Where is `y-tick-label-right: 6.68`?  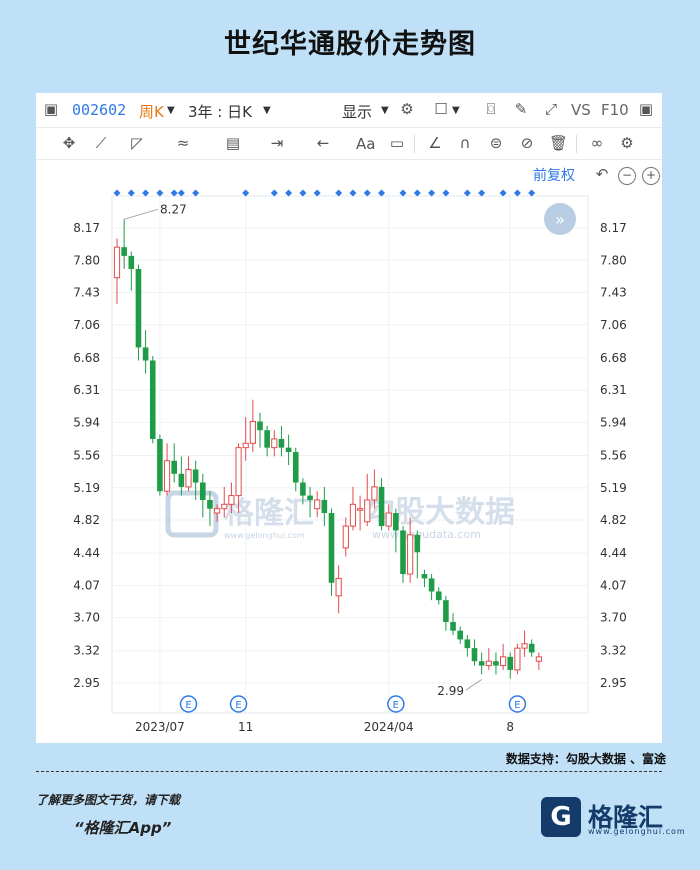 y-tick-label-right: 6.68 is located at coordinates (613, 358).